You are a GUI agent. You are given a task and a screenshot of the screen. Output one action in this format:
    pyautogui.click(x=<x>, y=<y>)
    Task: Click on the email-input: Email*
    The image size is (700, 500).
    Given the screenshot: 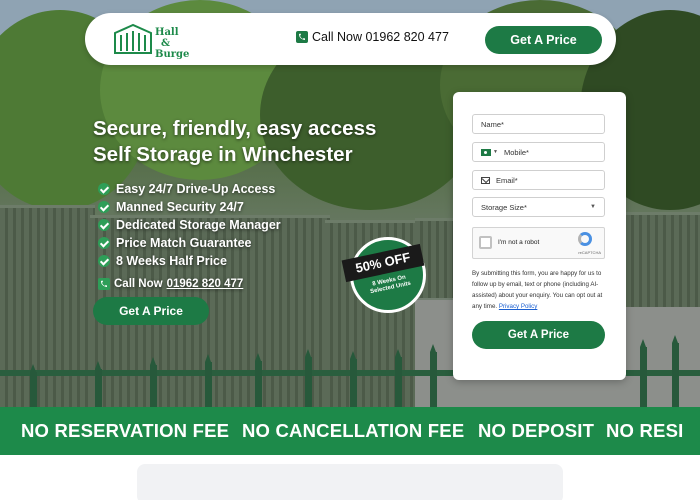 What is the action you would take?
    pyautogui.click(x=538, y=180)
    